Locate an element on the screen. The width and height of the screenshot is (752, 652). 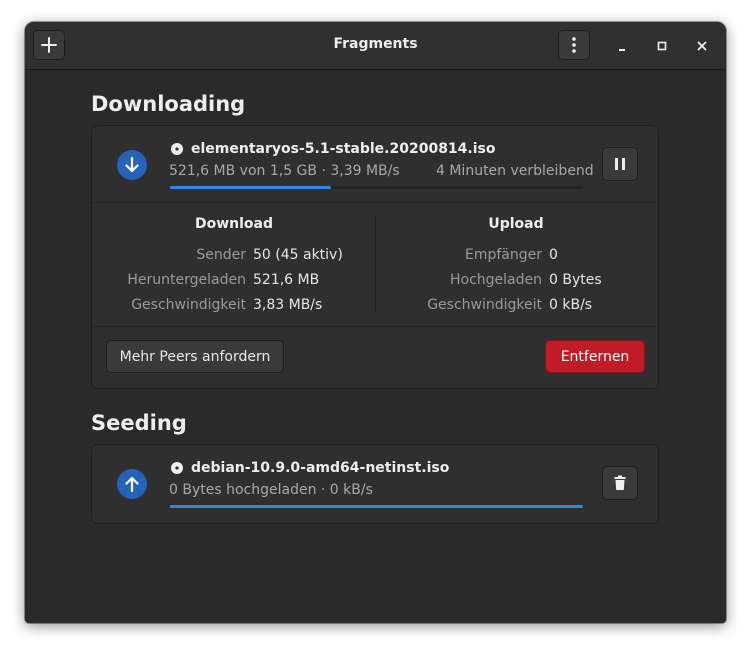
pause-button is located at coordinates (620, 164).